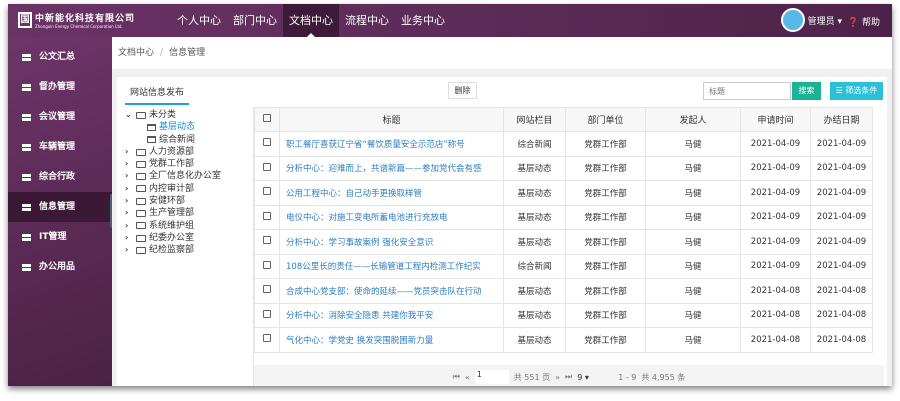 The width and height of the screenshot is (900, 401). What do you see at coordinates (391, 193) in the screenshot?
I see `title-link: 公用工程中心：自己动手更换取样管` at bounding box center [391, 193].